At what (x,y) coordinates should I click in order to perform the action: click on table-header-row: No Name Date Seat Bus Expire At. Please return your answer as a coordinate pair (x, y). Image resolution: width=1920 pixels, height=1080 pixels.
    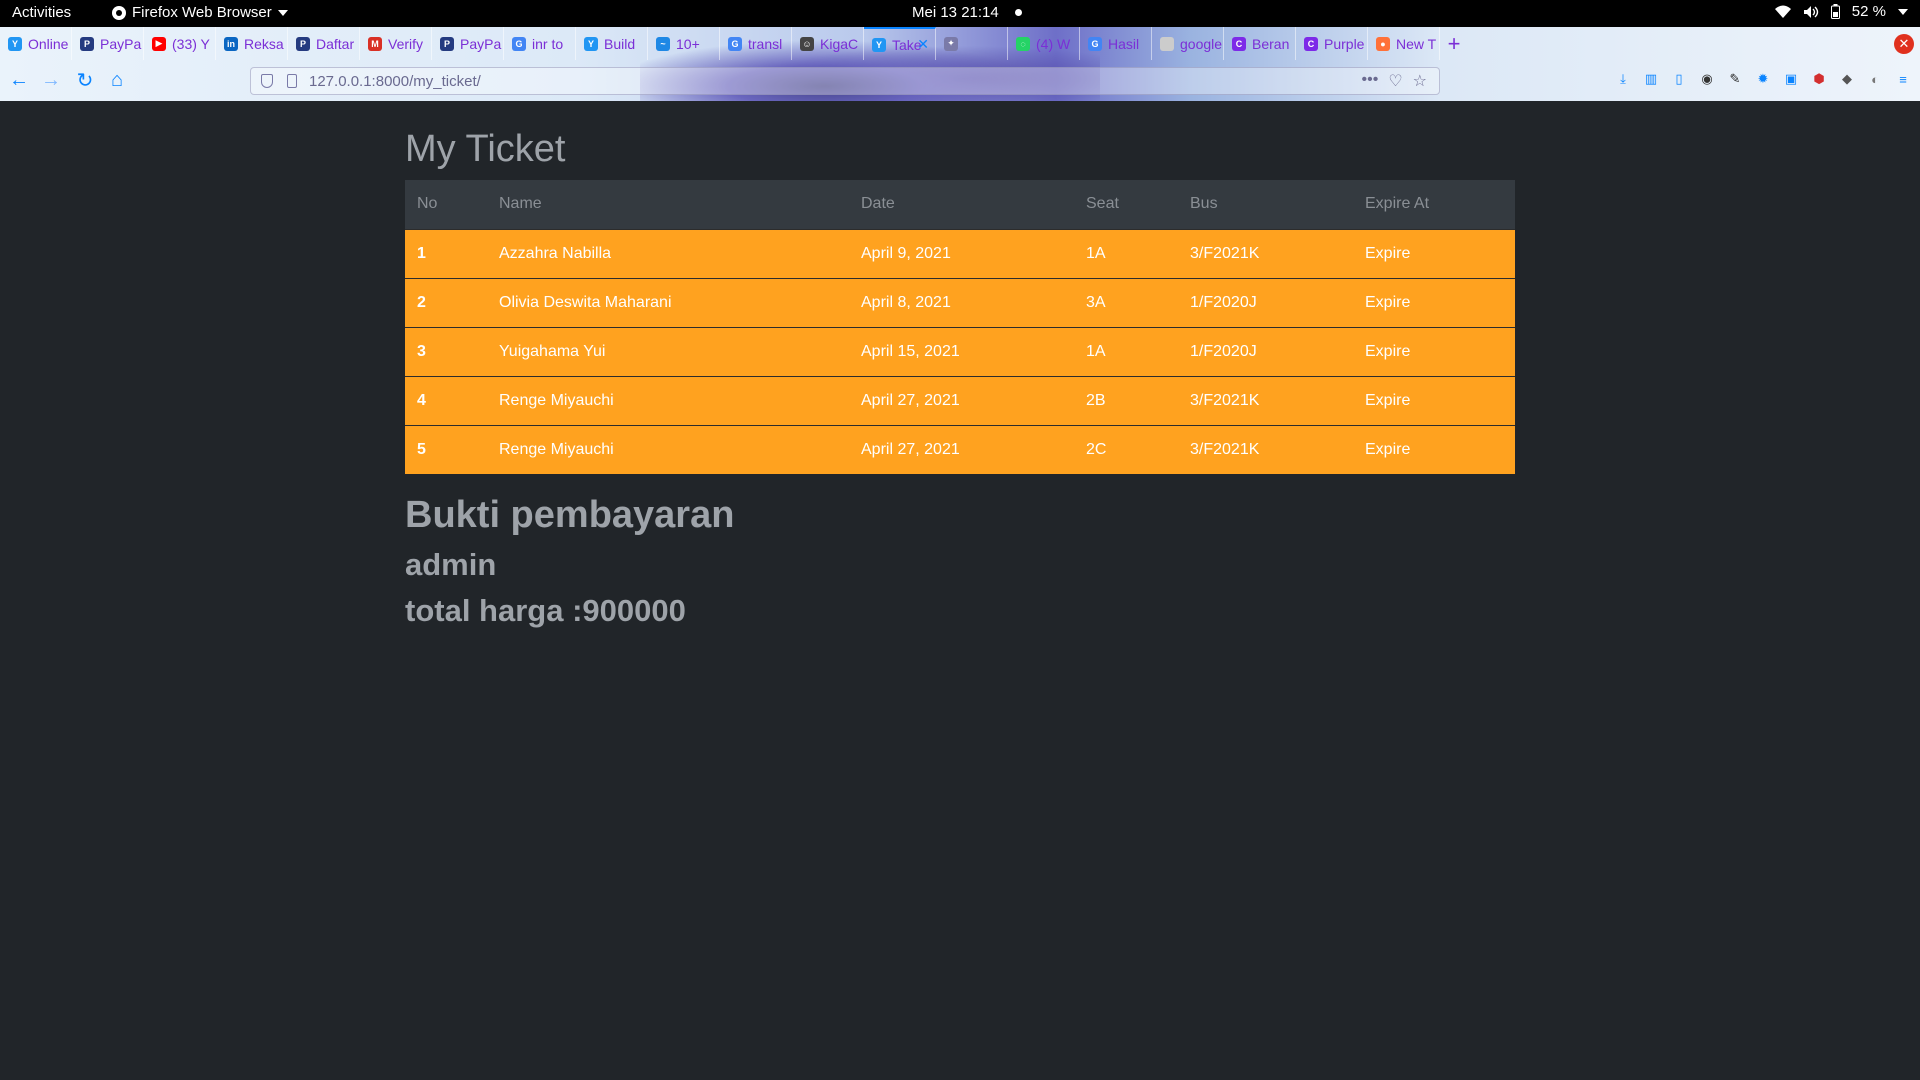
    Looking at the image, I should click on (960, 204).